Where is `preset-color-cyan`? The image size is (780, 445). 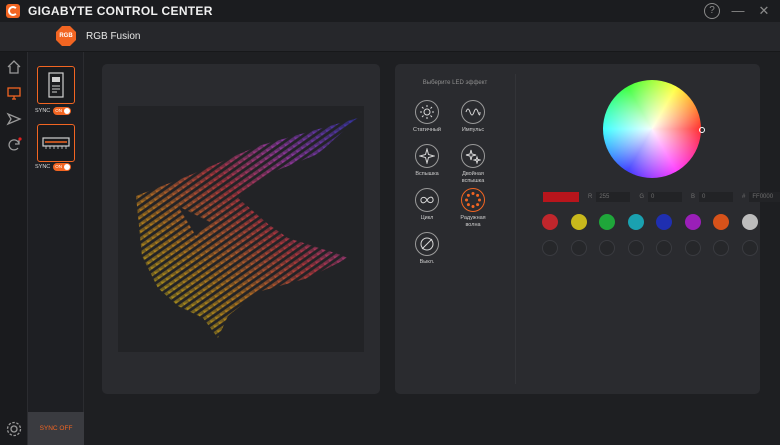
preset-color-cyan is located at coordinates (635, 222).